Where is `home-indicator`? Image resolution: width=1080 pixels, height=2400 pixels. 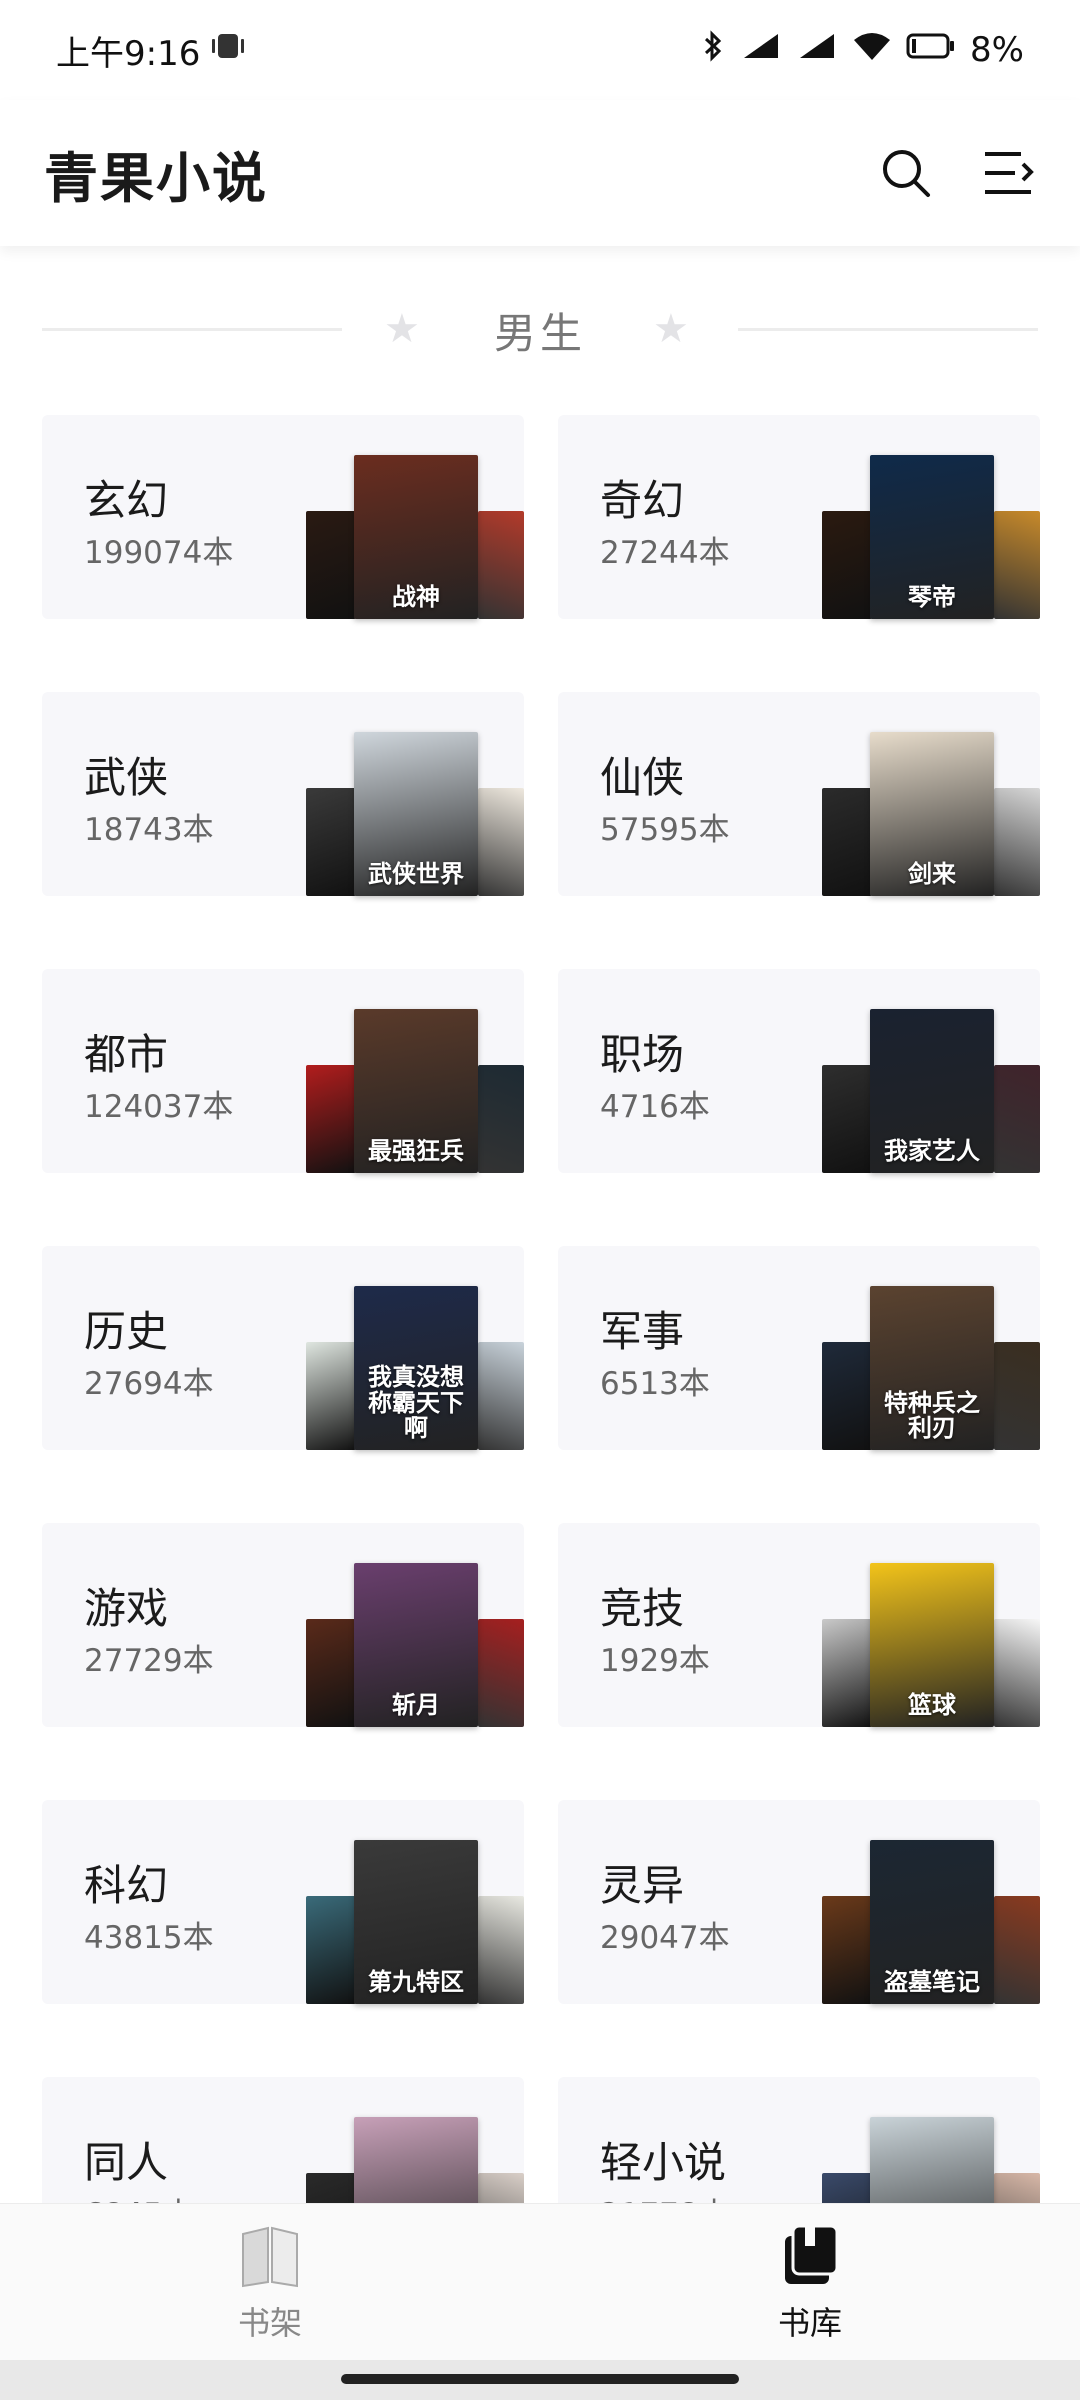
home-indicator is located at coordinates (540, 2379).